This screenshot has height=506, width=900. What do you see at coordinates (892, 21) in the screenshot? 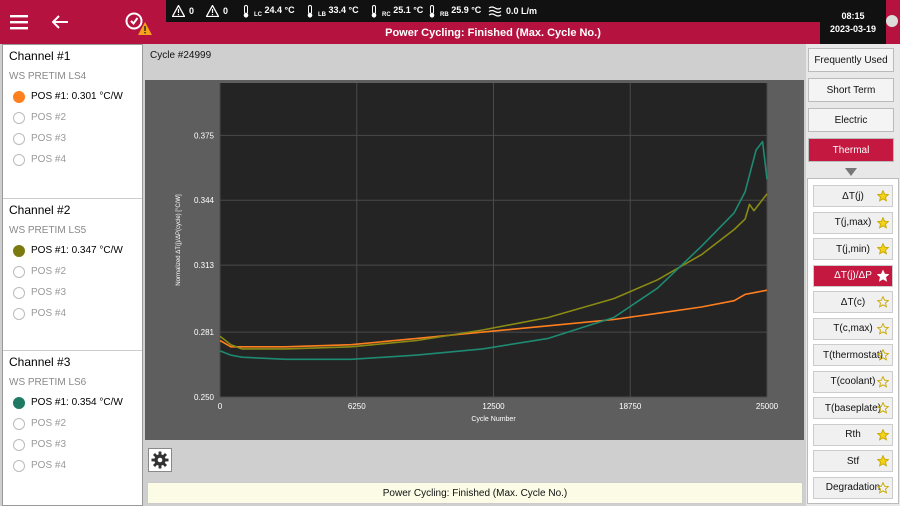
I see `connection-indicator` at bounding box center [892, 21].